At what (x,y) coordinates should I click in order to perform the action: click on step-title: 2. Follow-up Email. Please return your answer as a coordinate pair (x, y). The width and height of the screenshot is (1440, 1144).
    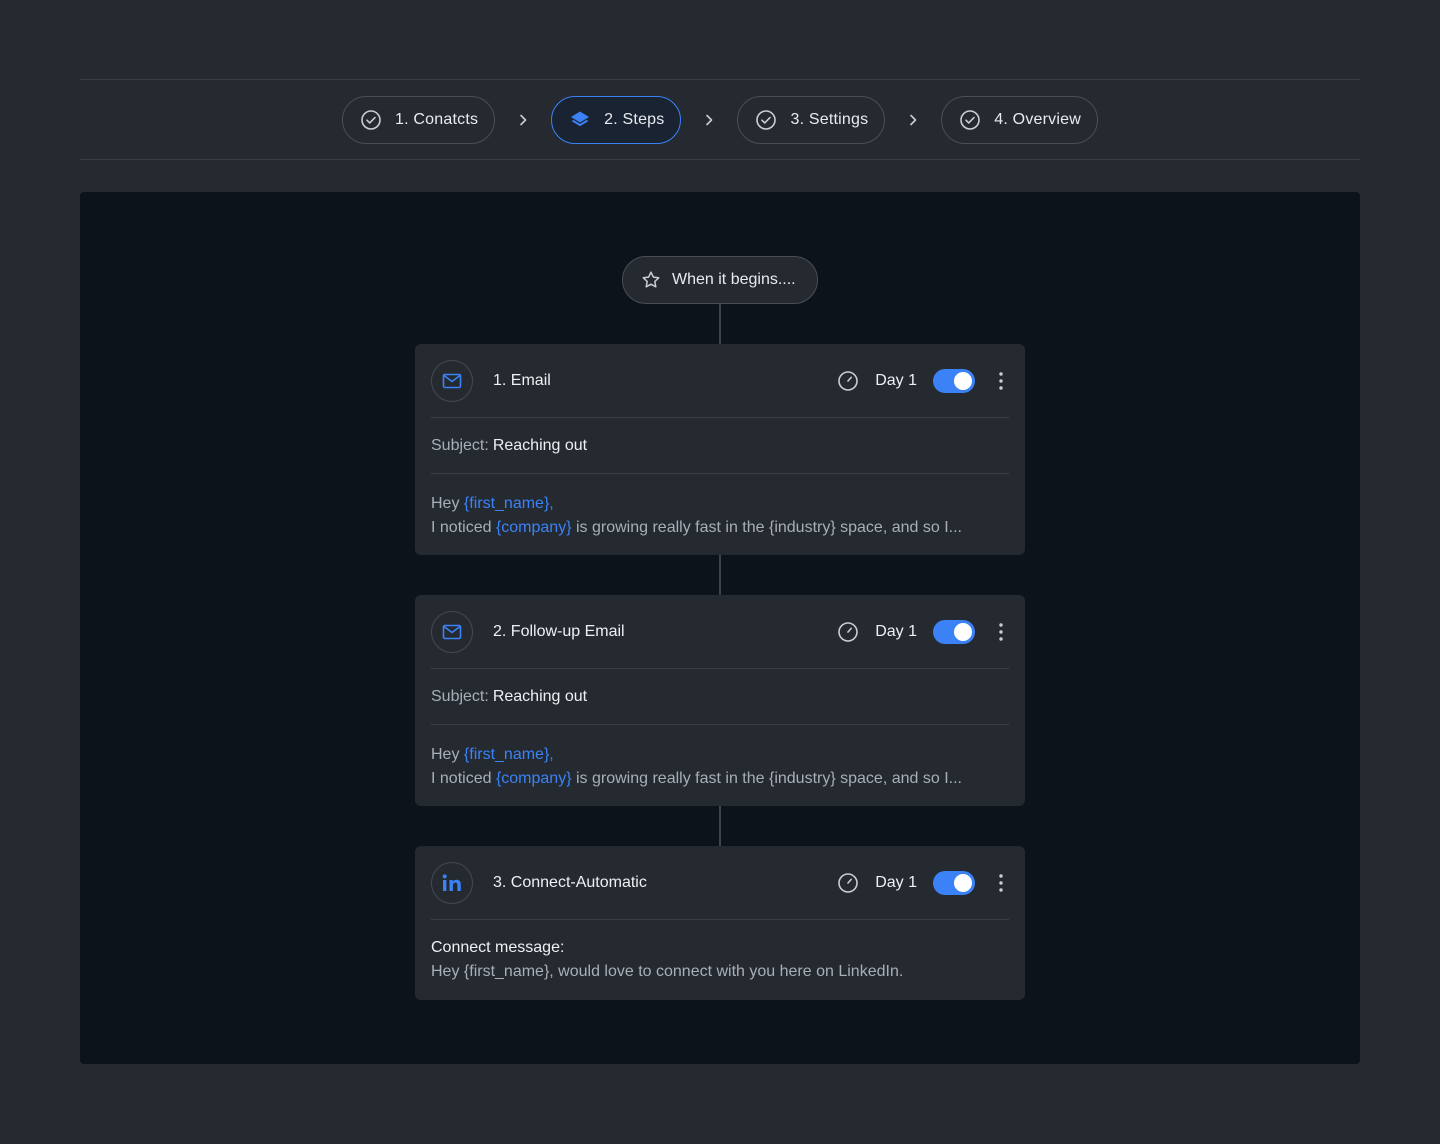
    Looking at the image, I should click on (559, 631).